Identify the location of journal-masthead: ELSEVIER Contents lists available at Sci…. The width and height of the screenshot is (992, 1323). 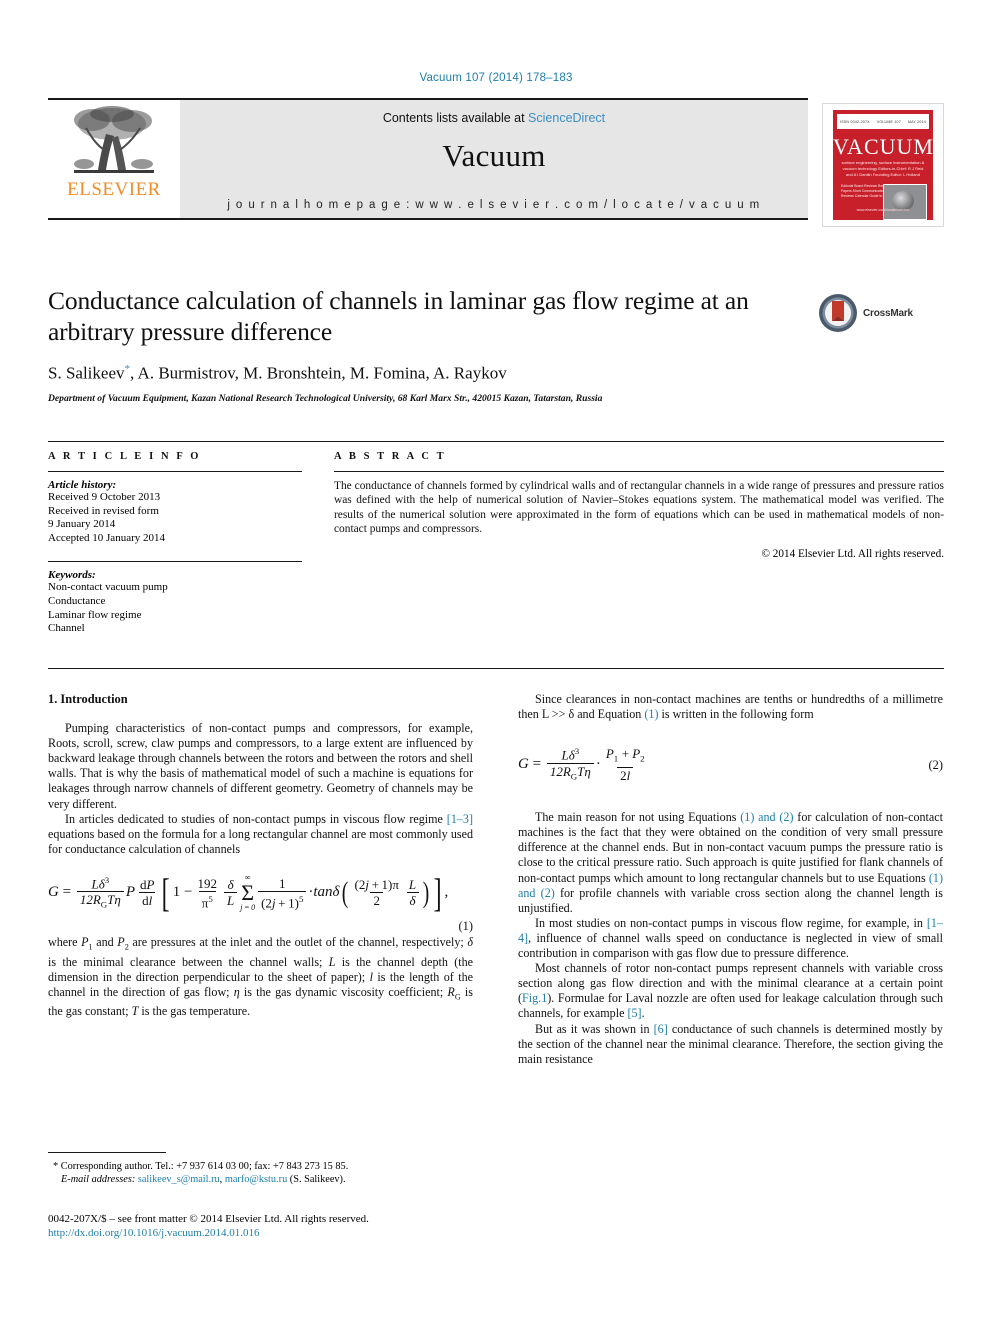
(428, 159).